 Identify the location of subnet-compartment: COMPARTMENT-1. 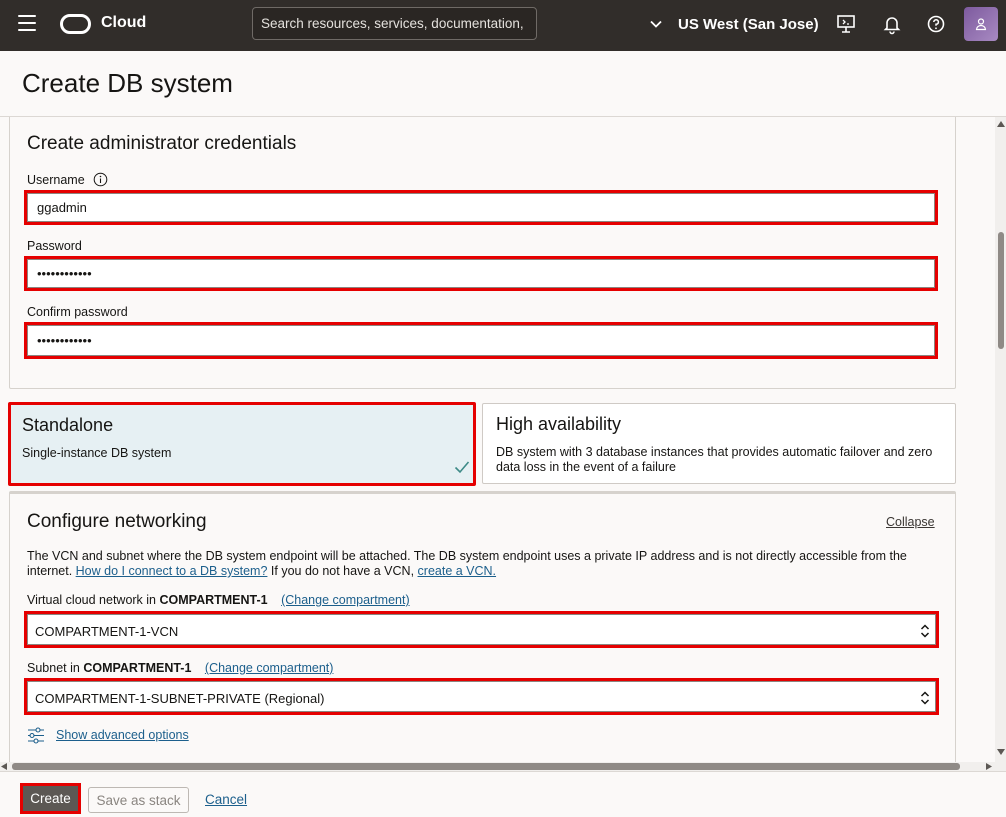
(137, 668).